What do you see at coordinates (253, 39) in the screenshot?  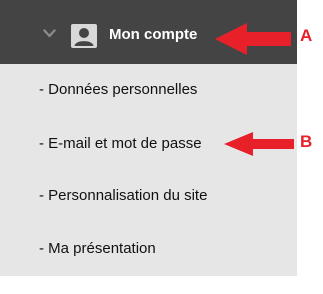 I see `annotation-arrow-a-icon` at bounding box center [253, 39].